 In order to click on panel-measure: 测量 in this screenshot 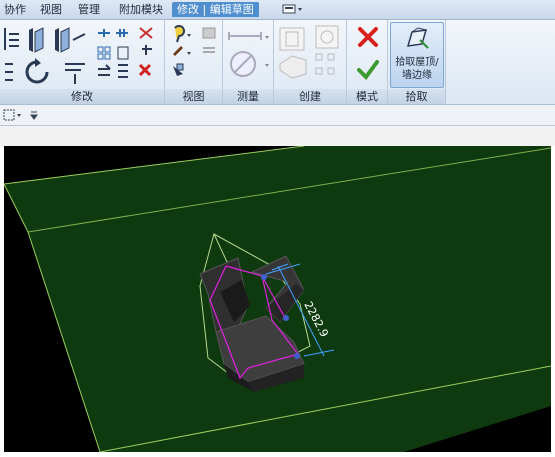, I will do `click(248, 62)`.